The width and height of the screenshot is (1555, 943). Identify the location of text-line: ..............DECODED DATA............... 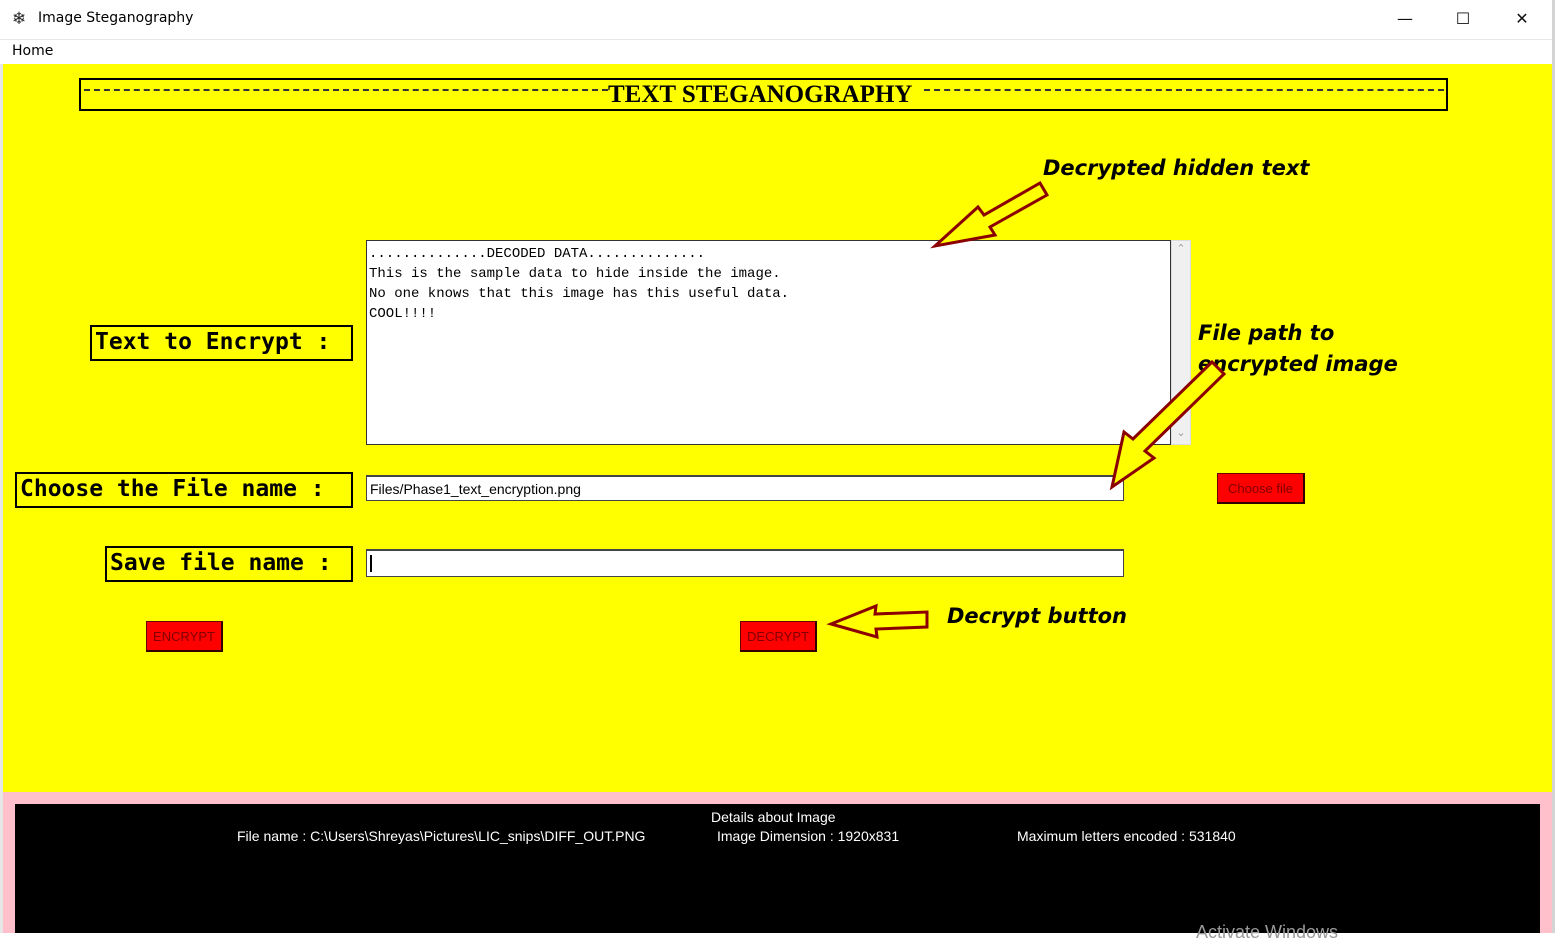
(537, 254).